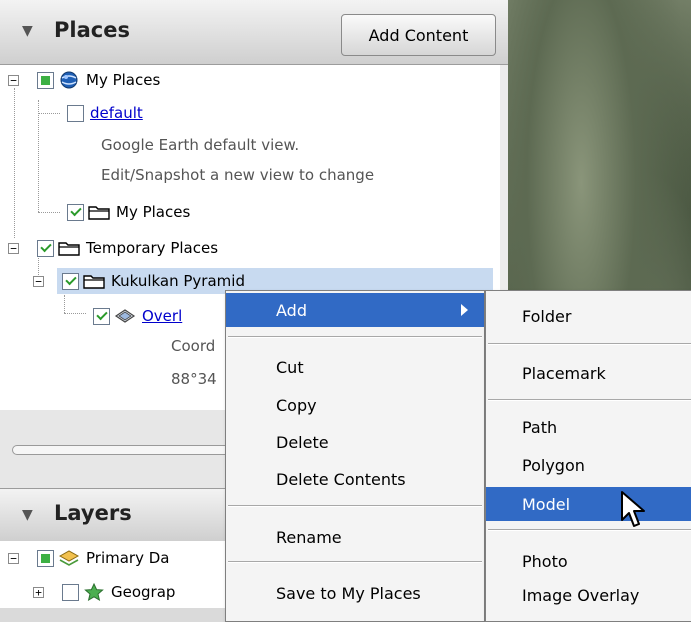 The width and height of the screenshot is (691, 622). Describe the element at coordinates (137, 316) in the screenshot. I see `tree-row-overlay: Overl` at that location.